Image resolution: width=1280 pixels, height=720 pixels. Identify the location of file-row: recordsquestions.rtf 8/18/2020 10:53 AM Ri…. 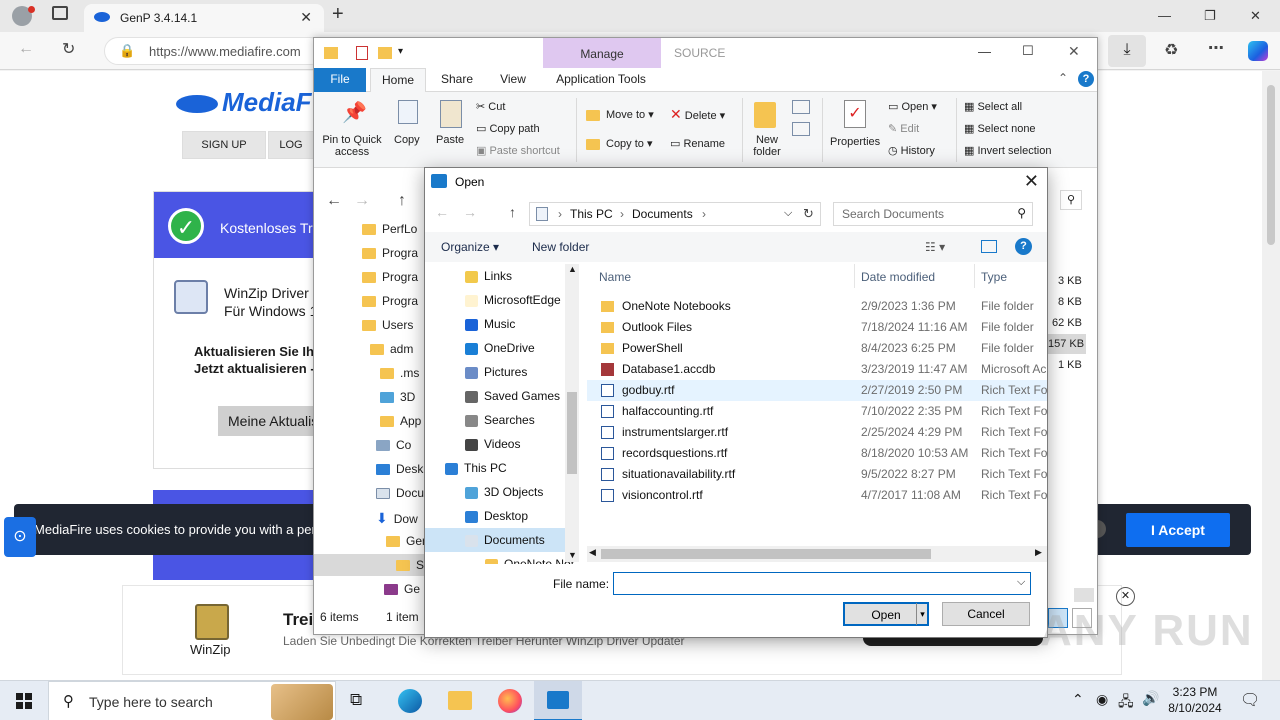
(817, 453).